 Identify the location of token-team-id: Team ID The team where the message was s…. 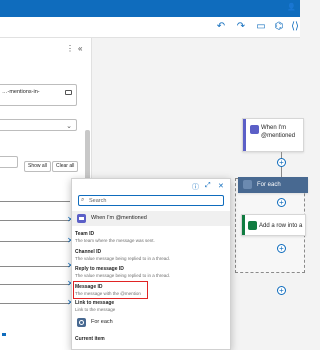
(151, 237).